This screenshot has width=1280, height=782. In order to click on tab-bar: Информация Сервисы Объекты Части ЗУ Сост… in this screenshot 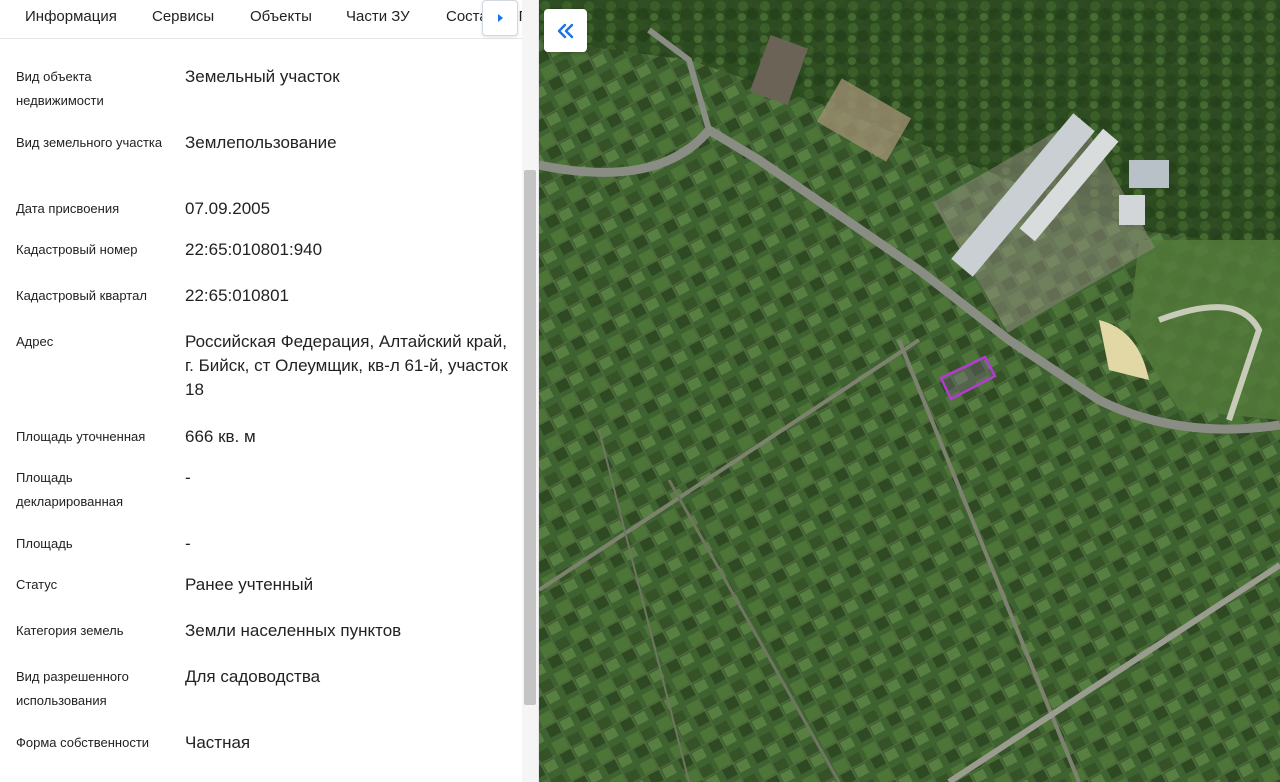, I will do `click(261, 19)`.